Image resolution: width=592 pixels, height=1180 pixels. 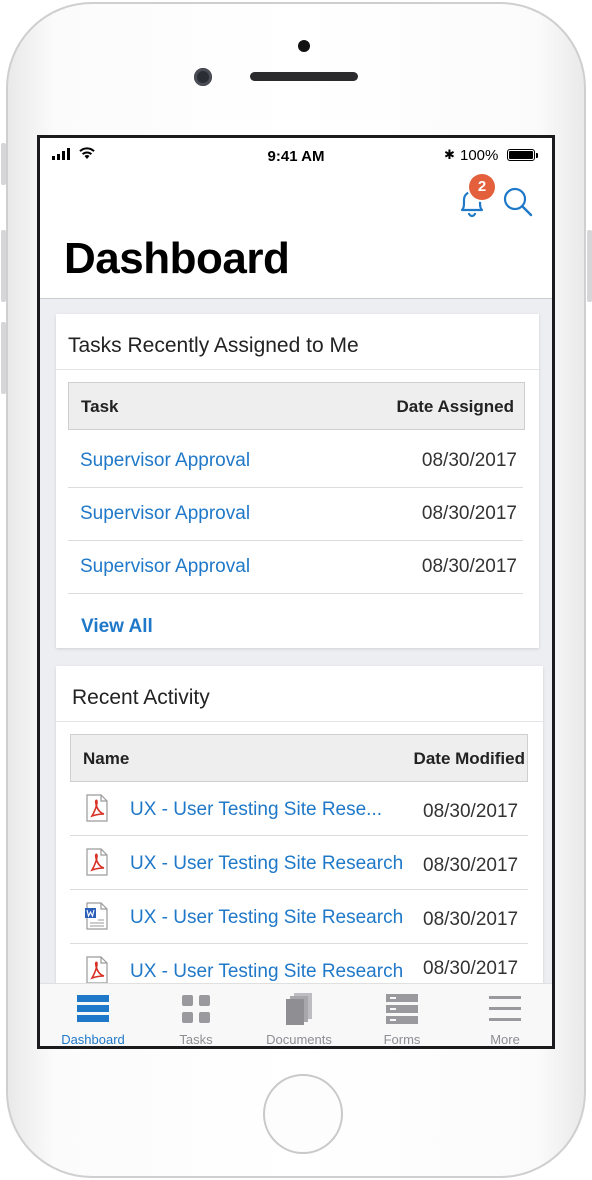 I want to click on recent-activity-title: Recent Activity, so click(x=141, y=697).